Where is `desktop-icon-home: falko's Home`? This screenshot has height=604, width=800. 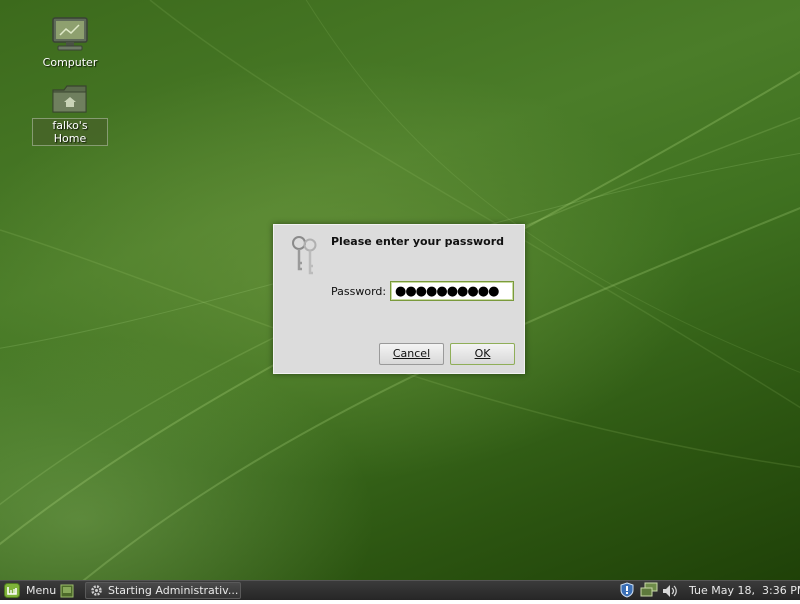 desktop-icon-home: falko's Home is located at coordinates (70, 114).